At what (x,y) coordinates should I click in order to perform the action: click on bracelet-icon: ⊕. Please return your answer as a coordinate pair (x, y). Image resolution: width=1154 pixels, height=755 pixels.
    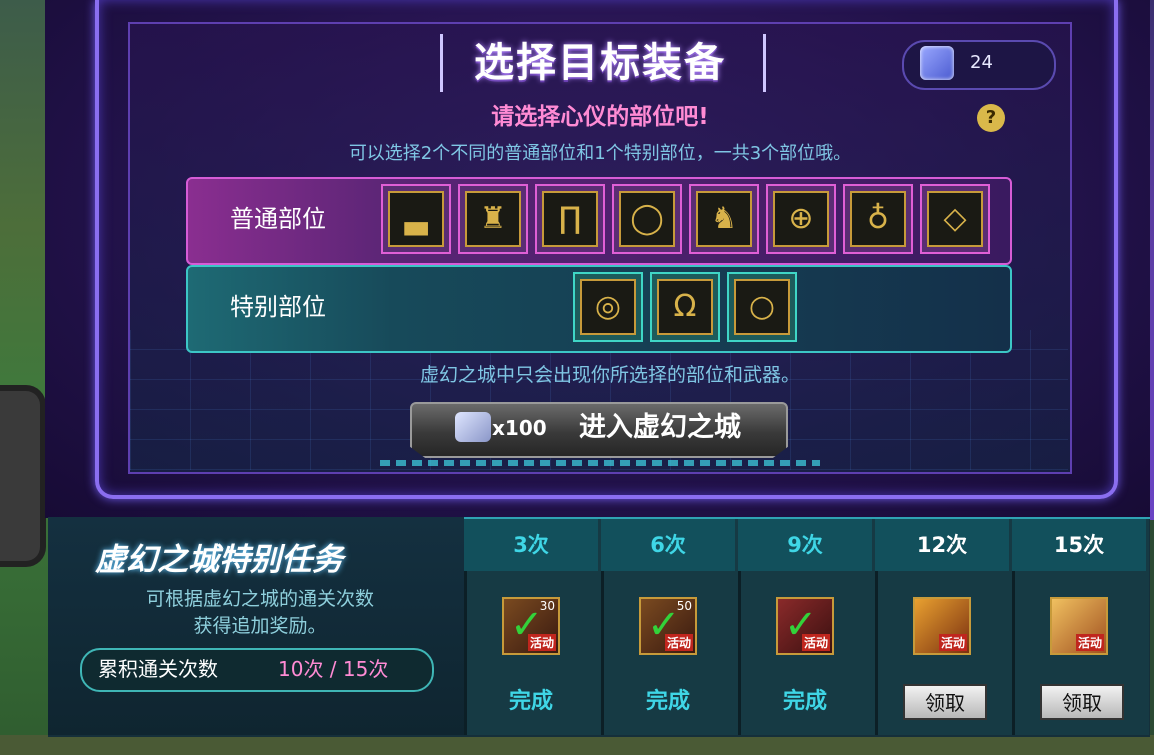
    Looking at the image, I should click on (801, 219).